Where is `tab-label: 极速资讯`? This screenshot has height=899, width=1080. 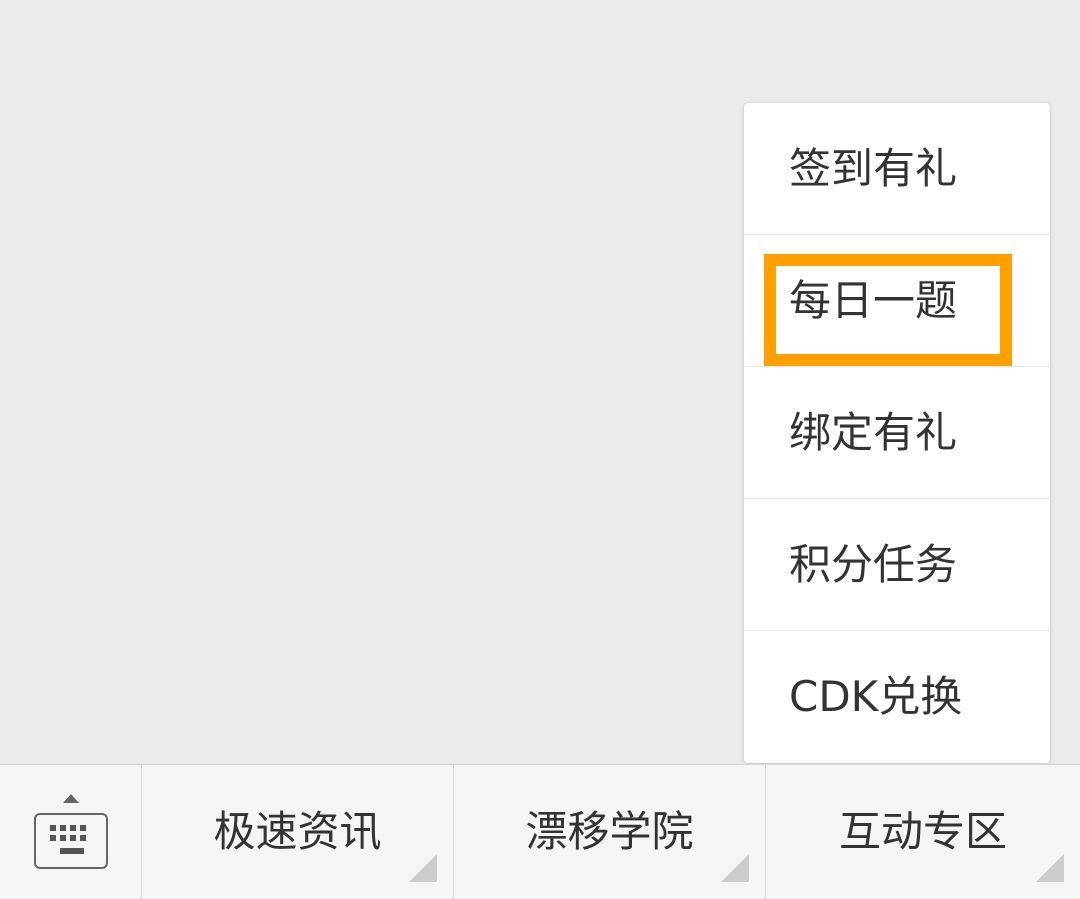 tab-label: 极速资讯 is located at coordinates (297, 831).